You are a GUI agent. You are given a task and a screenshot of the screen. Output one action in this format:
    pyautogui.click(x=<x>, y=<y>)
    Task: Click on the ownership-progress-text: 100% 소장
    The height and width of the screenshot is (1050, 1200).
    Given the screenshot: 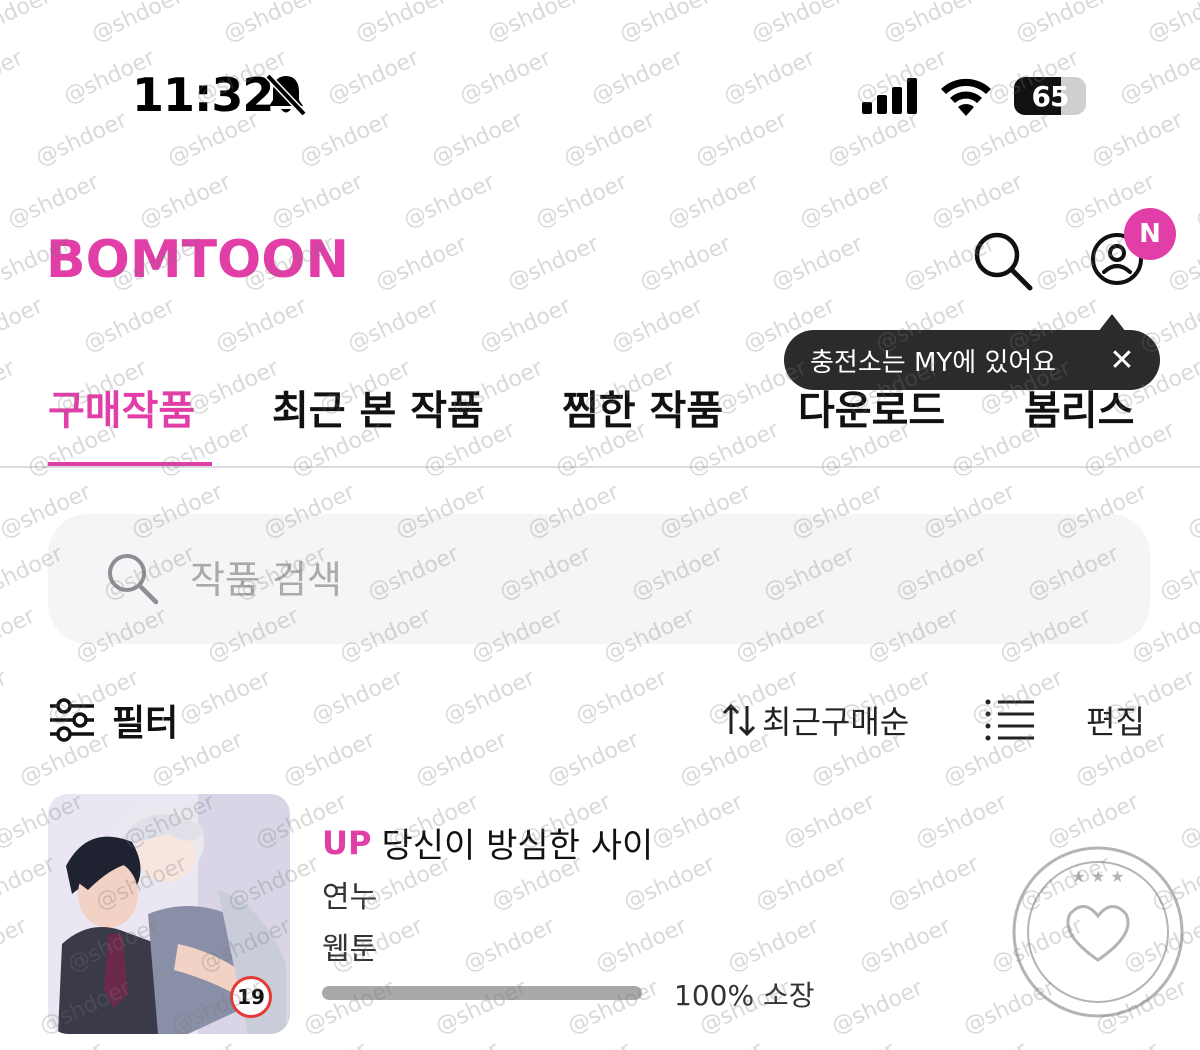 What is the action you would take?
    pyautogui.click(x=744, y=995)
    